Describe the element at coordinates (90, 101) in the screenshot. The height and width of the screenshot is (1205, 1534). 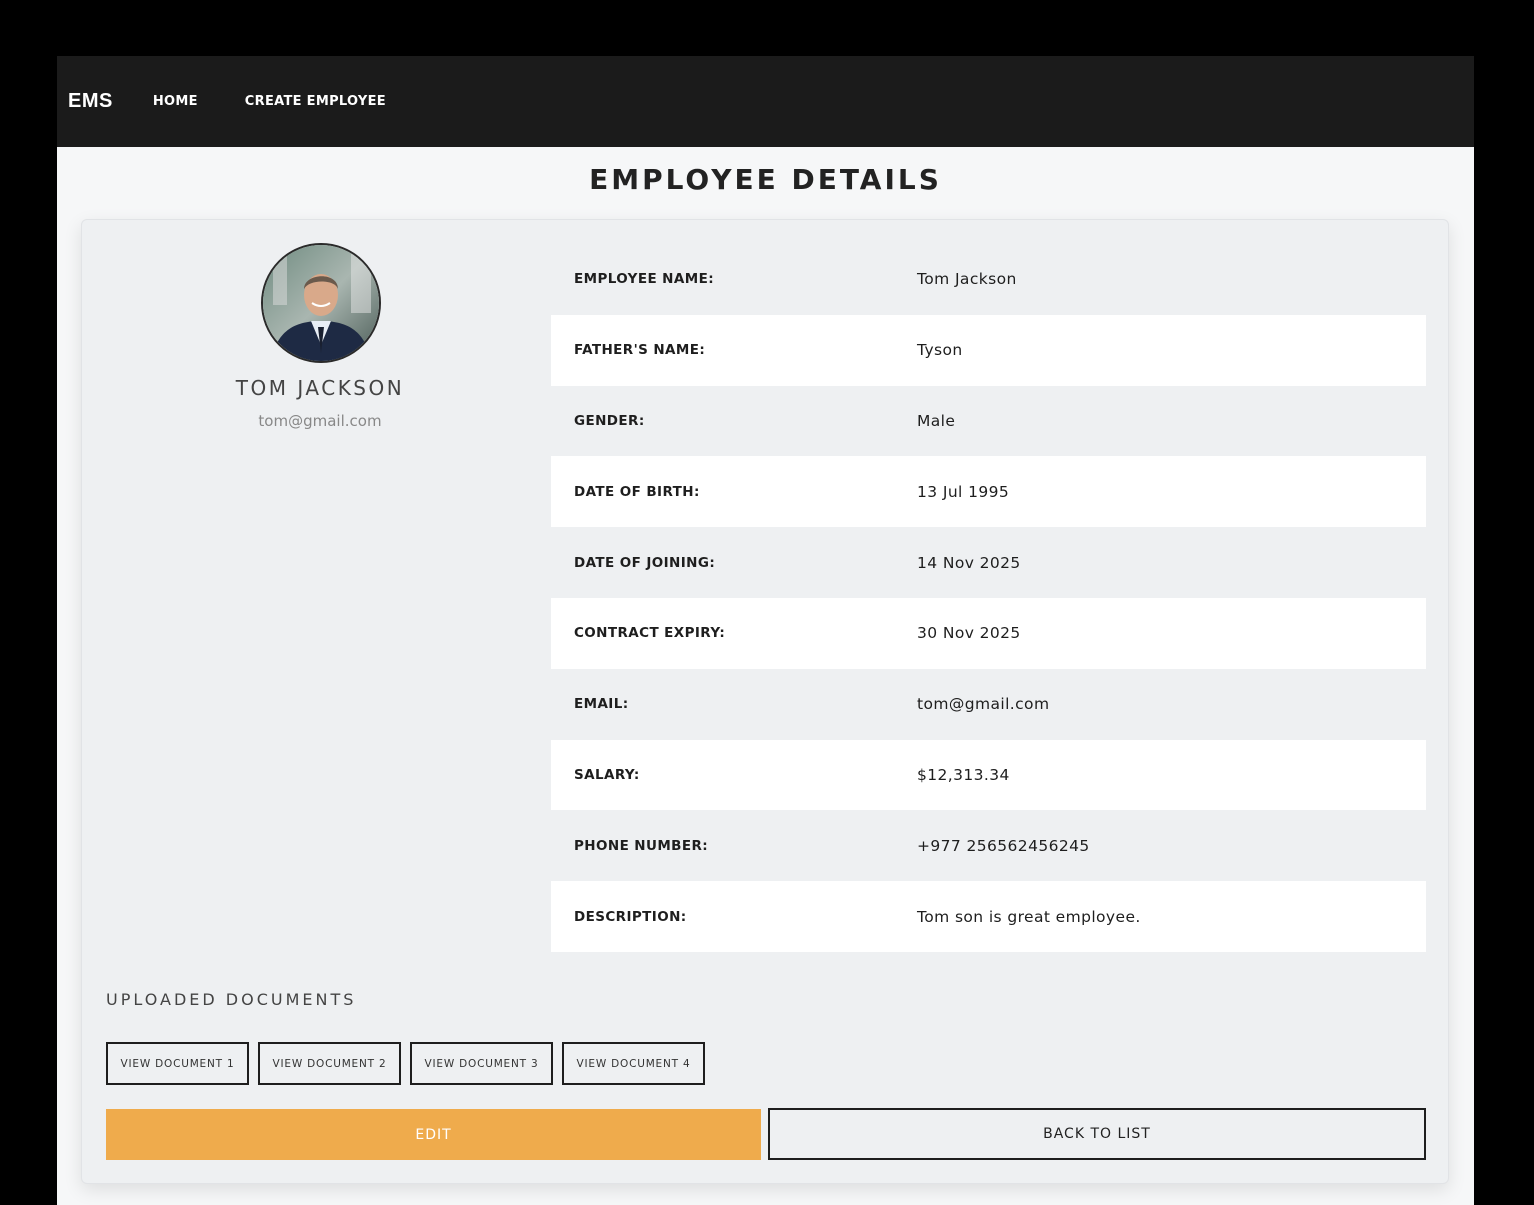
I see `brand-logo: EMS` at that location.